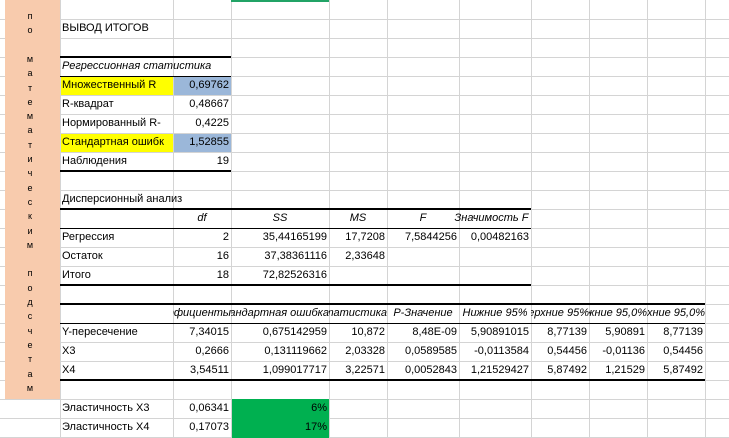 This screenshot has width=729, height=438. What do you see at coordinates (280, 256) in the screenshot?
I see `anova-cell: 37,38361116` at bounding box center [280, 256].